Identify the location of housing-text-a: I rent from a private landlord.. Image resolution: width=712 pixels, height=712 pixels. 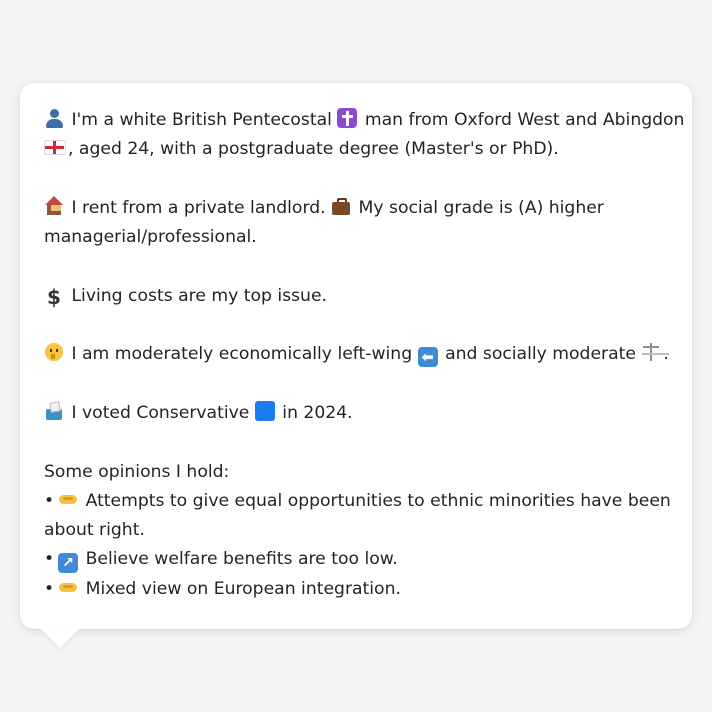
(198, 207).